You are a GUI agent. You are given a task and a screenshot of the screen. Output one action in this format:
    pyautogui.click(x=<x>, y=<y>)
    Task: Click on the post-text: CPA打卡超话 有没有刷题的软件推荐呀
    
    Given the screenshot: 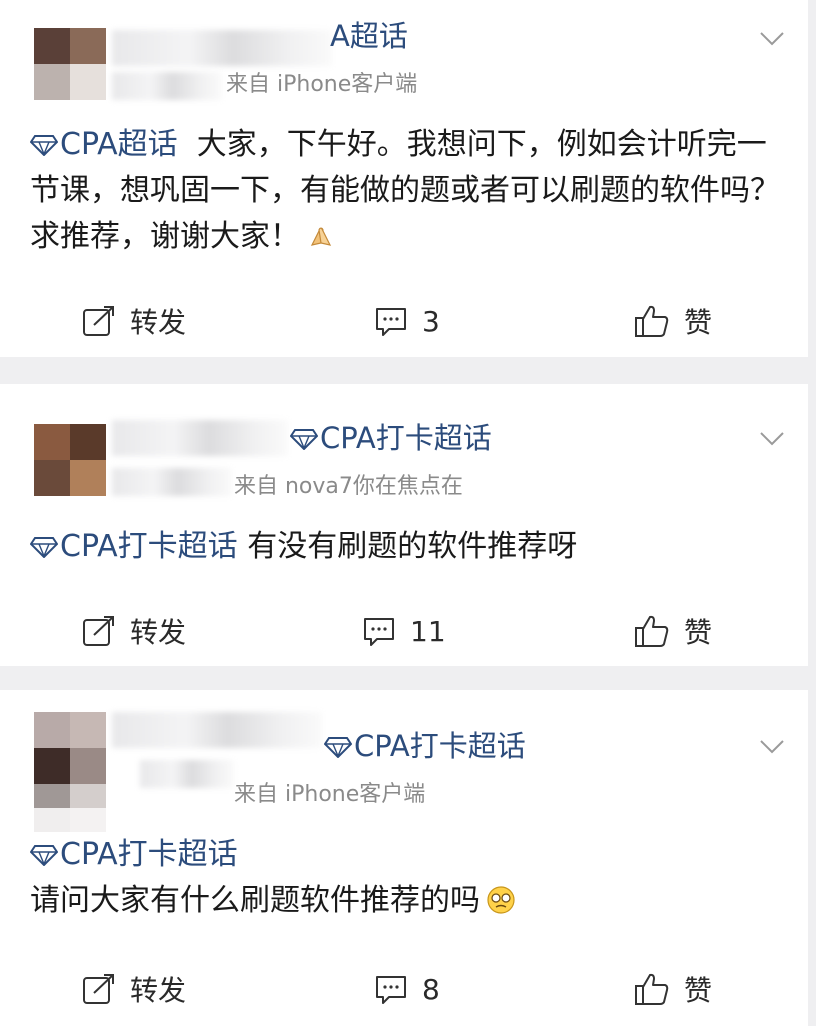 What is the action you would take?
    pyautogui.click(x=409, y=547)
    